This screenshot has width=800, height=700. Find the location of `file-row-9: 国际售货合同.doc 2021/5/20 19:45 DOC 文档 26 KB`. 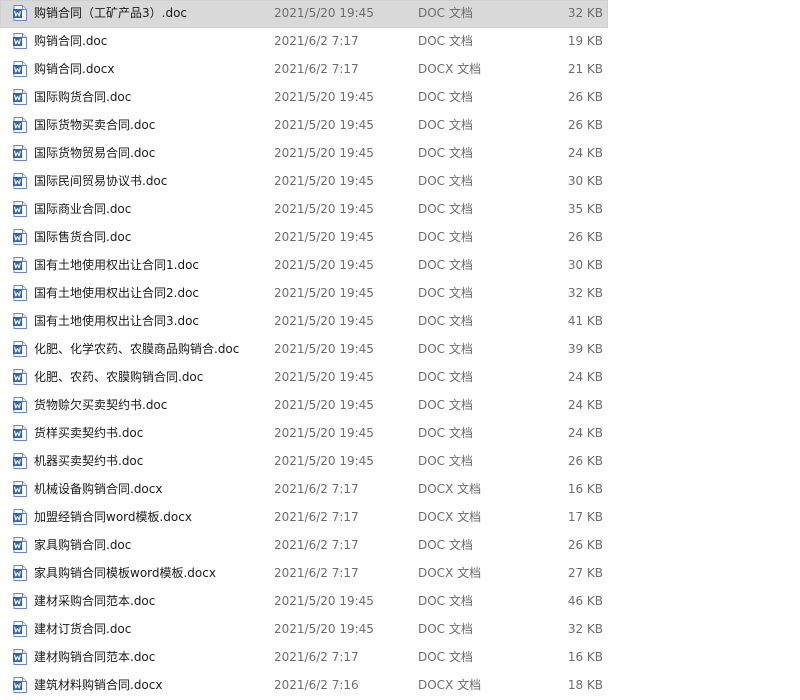

file-row-9: 国际售货合同.doc 2021/5/20 19:45 DOC 文档 26 KB is located at coordinates (304, 238).